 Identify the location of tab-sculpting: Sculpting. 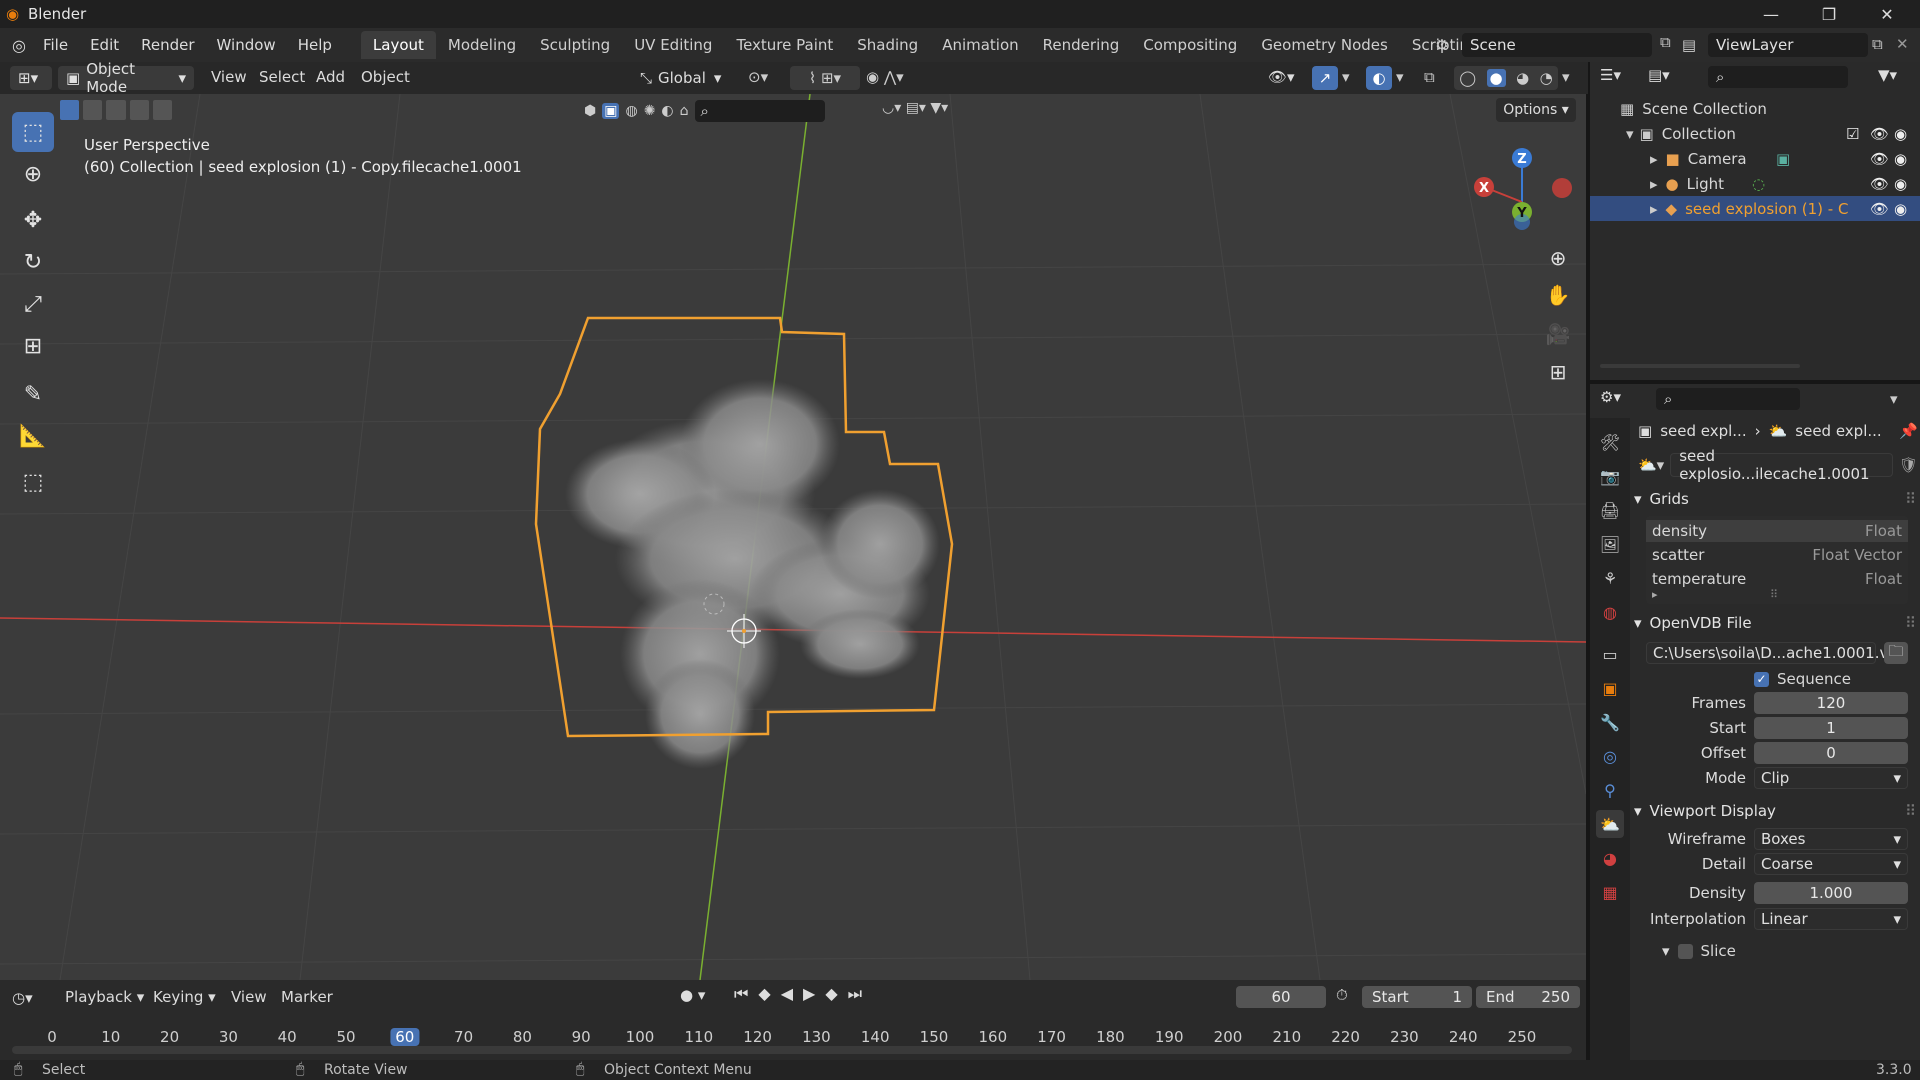
(575, 45).